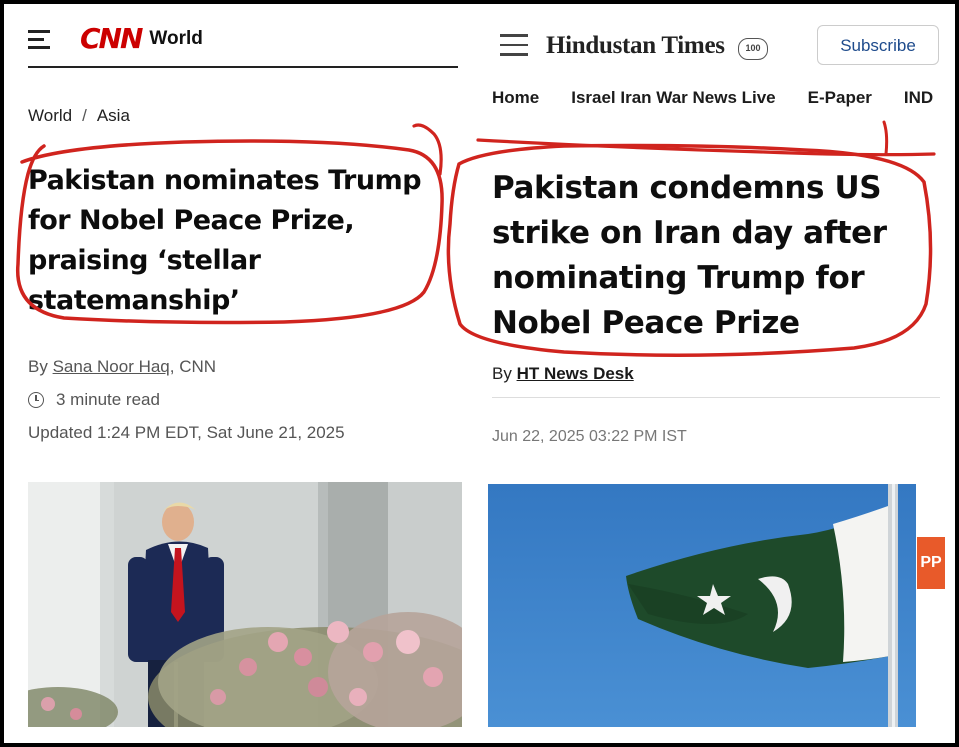  Describe the element at coordinates (193, 366) in the screenshot. I see `byline-source: , CNN` at that location.